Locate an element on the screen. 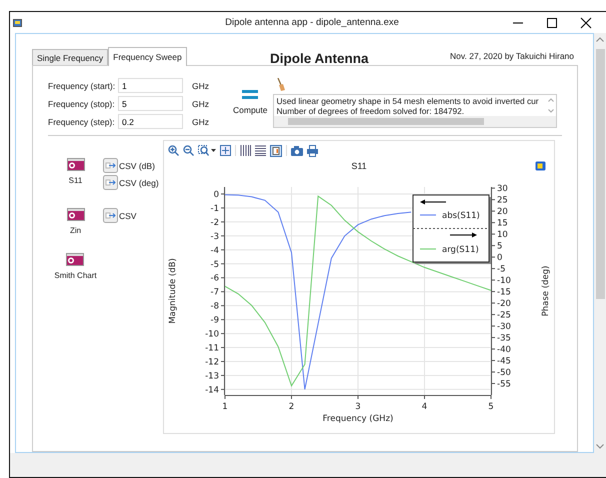 This screenshot has width=606, height=478. vertical-grid-icon is located at coordinates (245, 150).